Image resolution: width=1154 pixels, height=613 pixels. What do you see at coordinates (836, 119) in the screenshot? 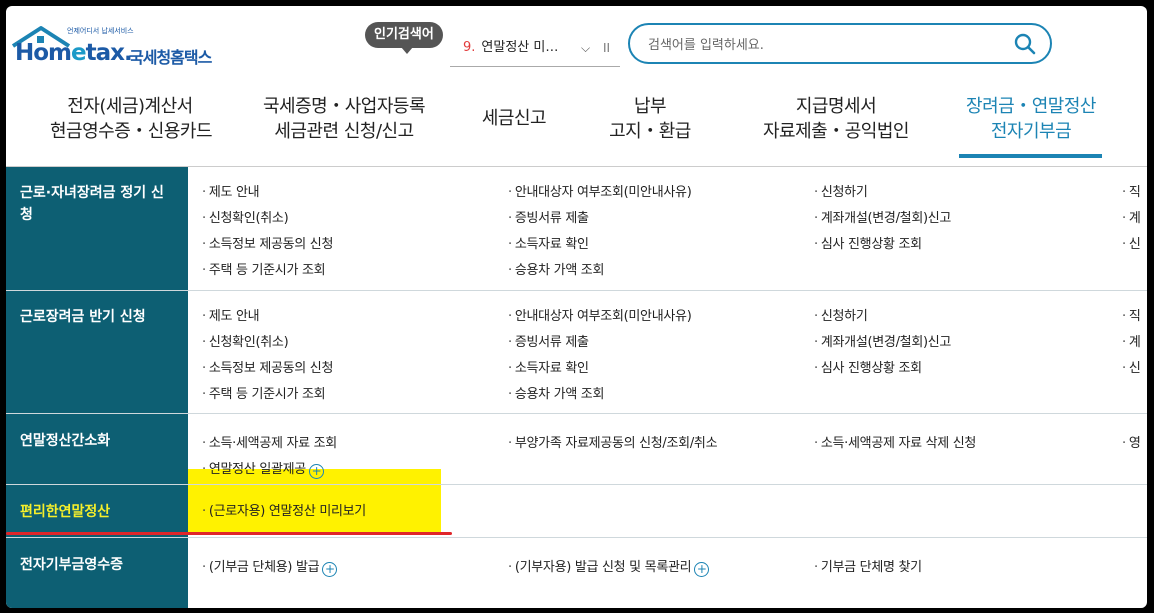
I see `nav-tab-payment-statement: 지급명세서 자료제출・공익법인` at bounding box center [836, 119].